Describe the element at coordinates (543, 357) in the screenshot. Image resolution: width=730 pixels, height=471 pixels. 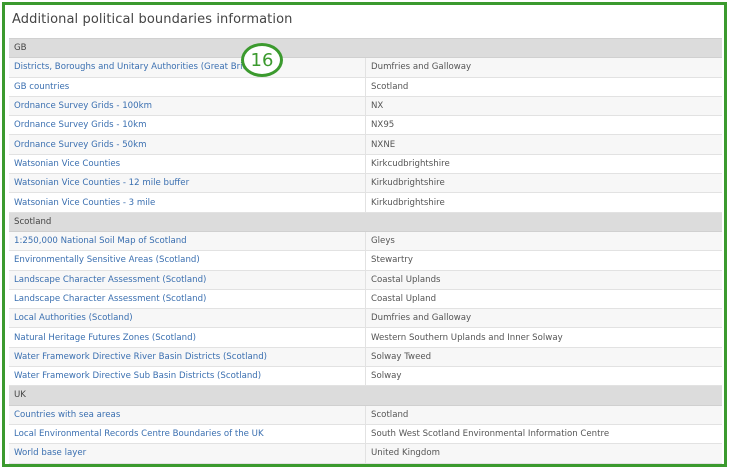
I see `boundary-value: Solway Tweed` at that location.